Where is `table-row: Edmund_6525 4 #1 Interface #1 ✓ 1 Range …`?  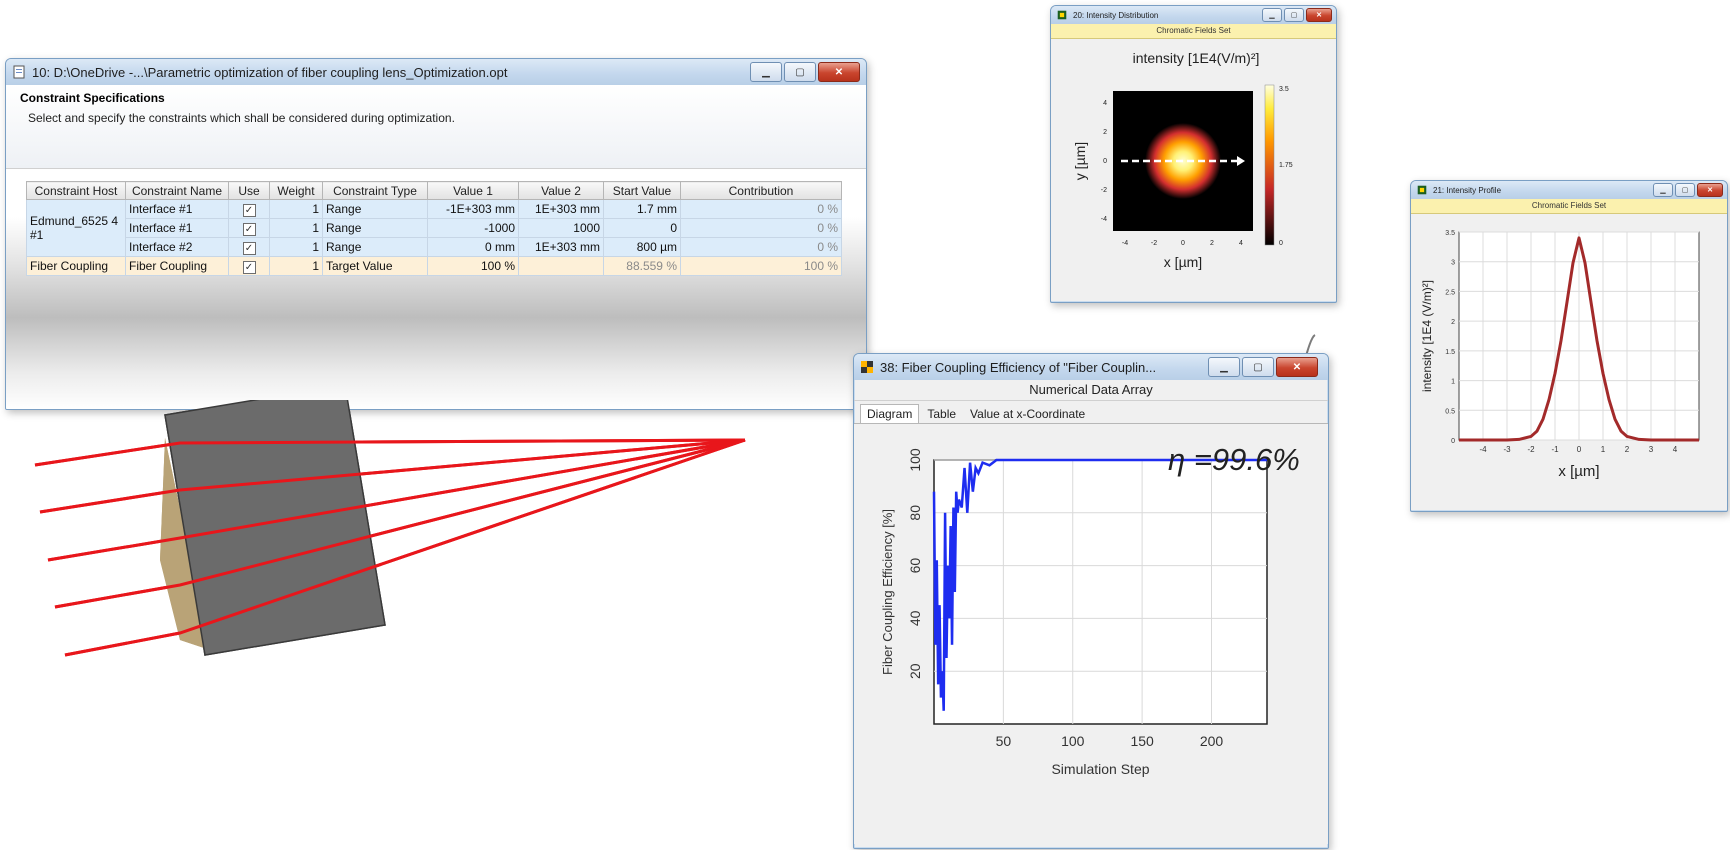 table-row: Edmund_6525 4 #1 Interface #1 ✓ 1 Range … is located at coordinates (434, 228).